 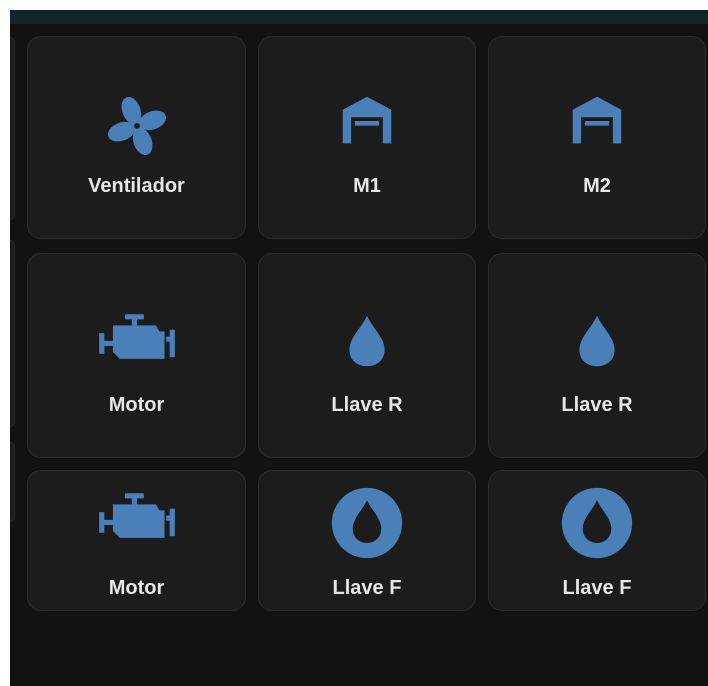 What do you see at coordinates (597, 186) in the screenshot?
I see `tile-label: M2` at bounding box center [597, 186].